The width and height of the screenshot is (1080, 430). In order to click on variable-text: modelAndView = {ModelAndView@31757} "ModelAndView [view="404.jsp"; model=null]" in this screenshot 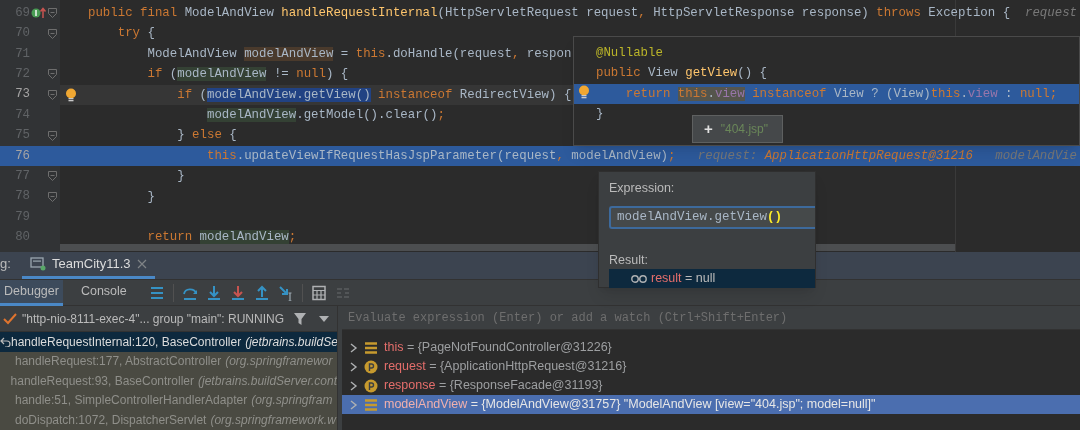, I will do `click(630, 405)`.